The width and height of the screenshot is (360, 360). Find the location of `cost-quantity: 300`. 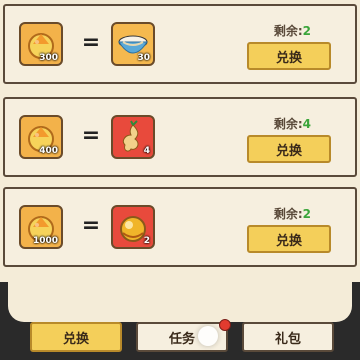

cost-quantity: 300 is located at coordinates (48, 58).